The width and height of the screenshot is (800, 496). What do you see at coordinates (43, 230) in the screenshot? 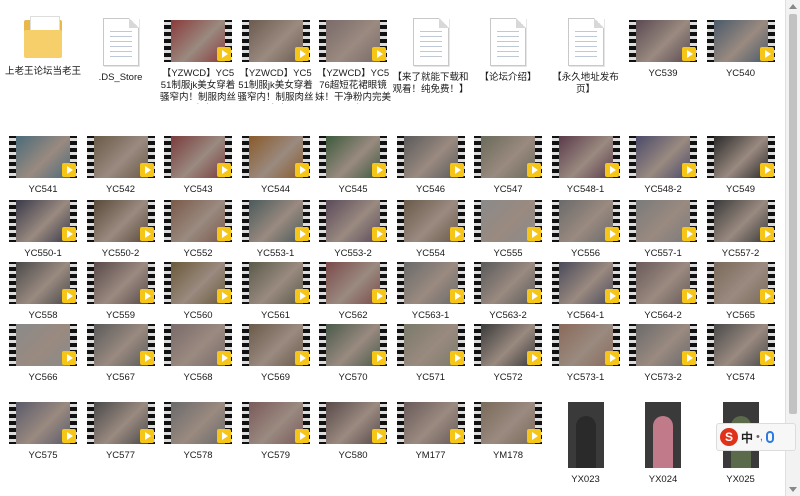
I see `file-item: YC550-1` at bounding box center [43, 230].